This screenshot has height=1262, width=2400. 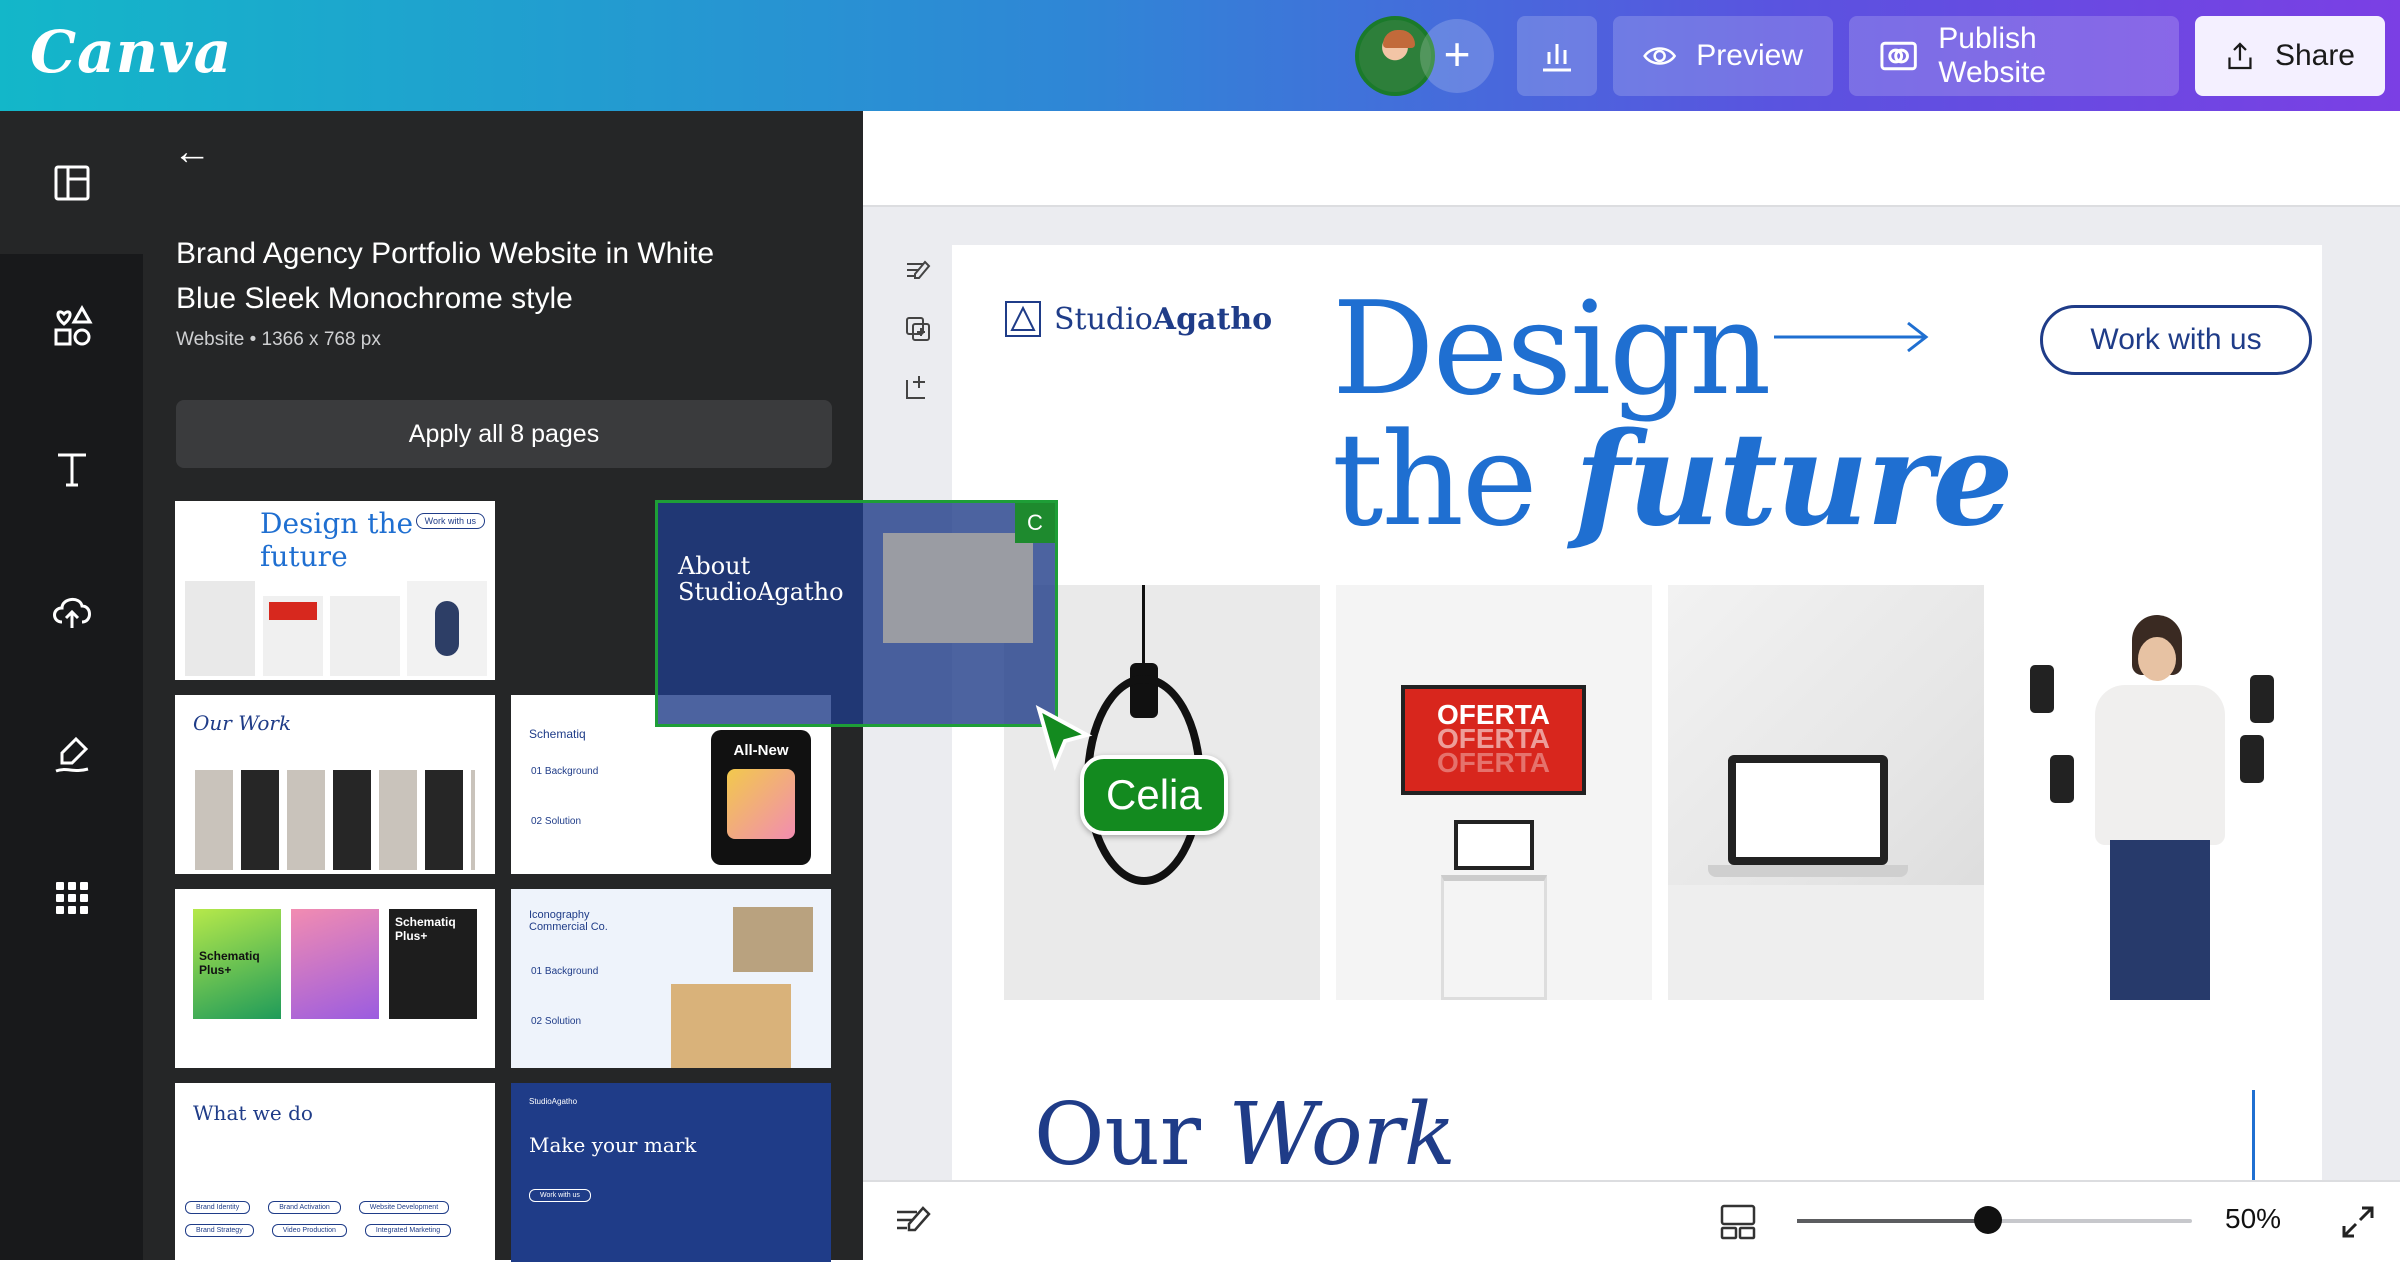 What do you see at coordinates (2161, 792) in the screenshot?
I see `photo-person-phones` at bounding box center [2161, 792].